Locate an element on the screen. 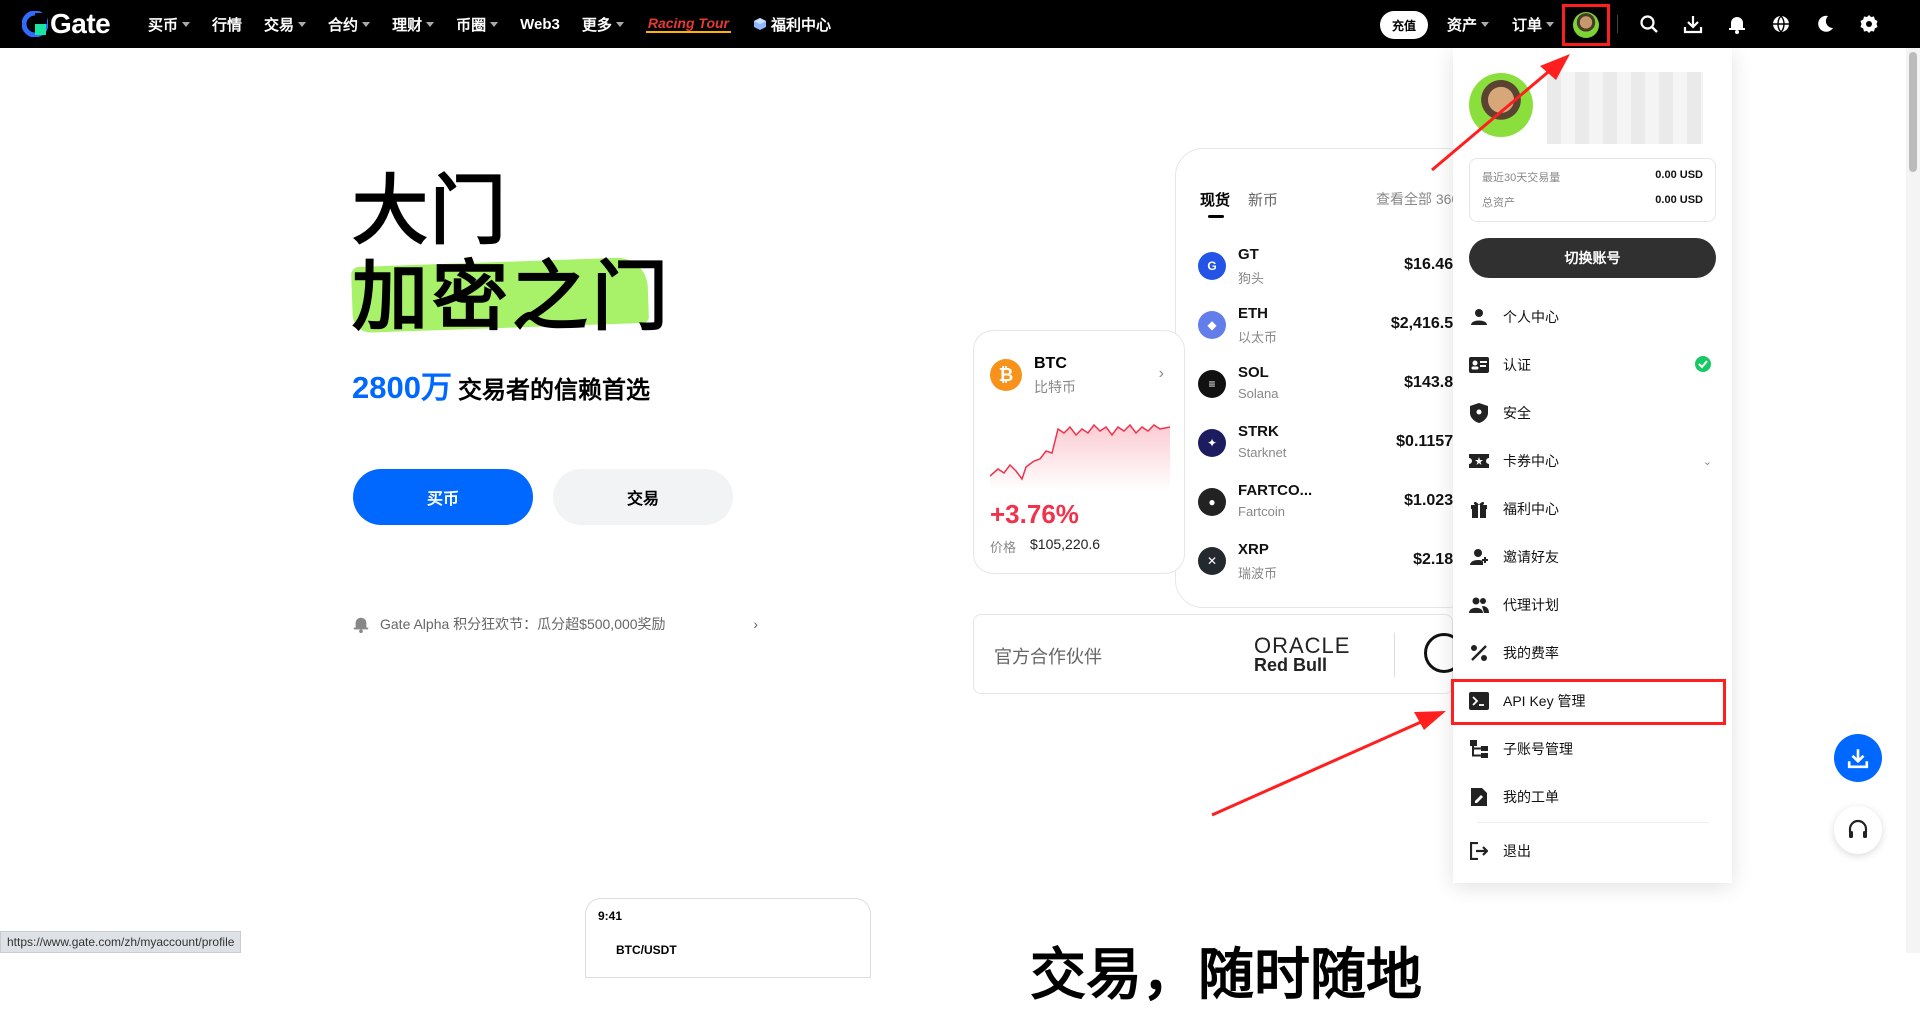 This screenshot has height=1011, width=1920. nav-assets: 资产 is located at coordinates (1468, 24).